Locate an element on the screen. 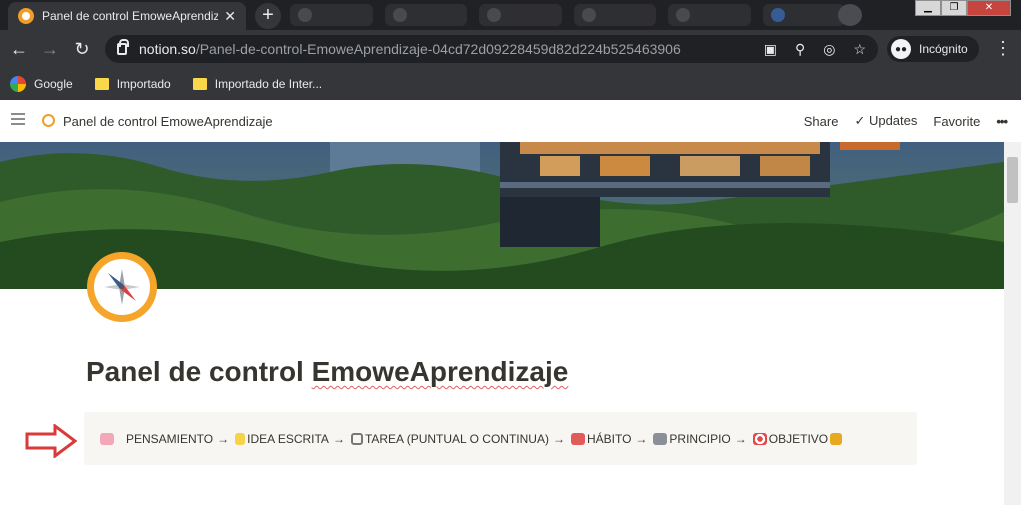  share-button: Share is located at coordinates (821, 121).